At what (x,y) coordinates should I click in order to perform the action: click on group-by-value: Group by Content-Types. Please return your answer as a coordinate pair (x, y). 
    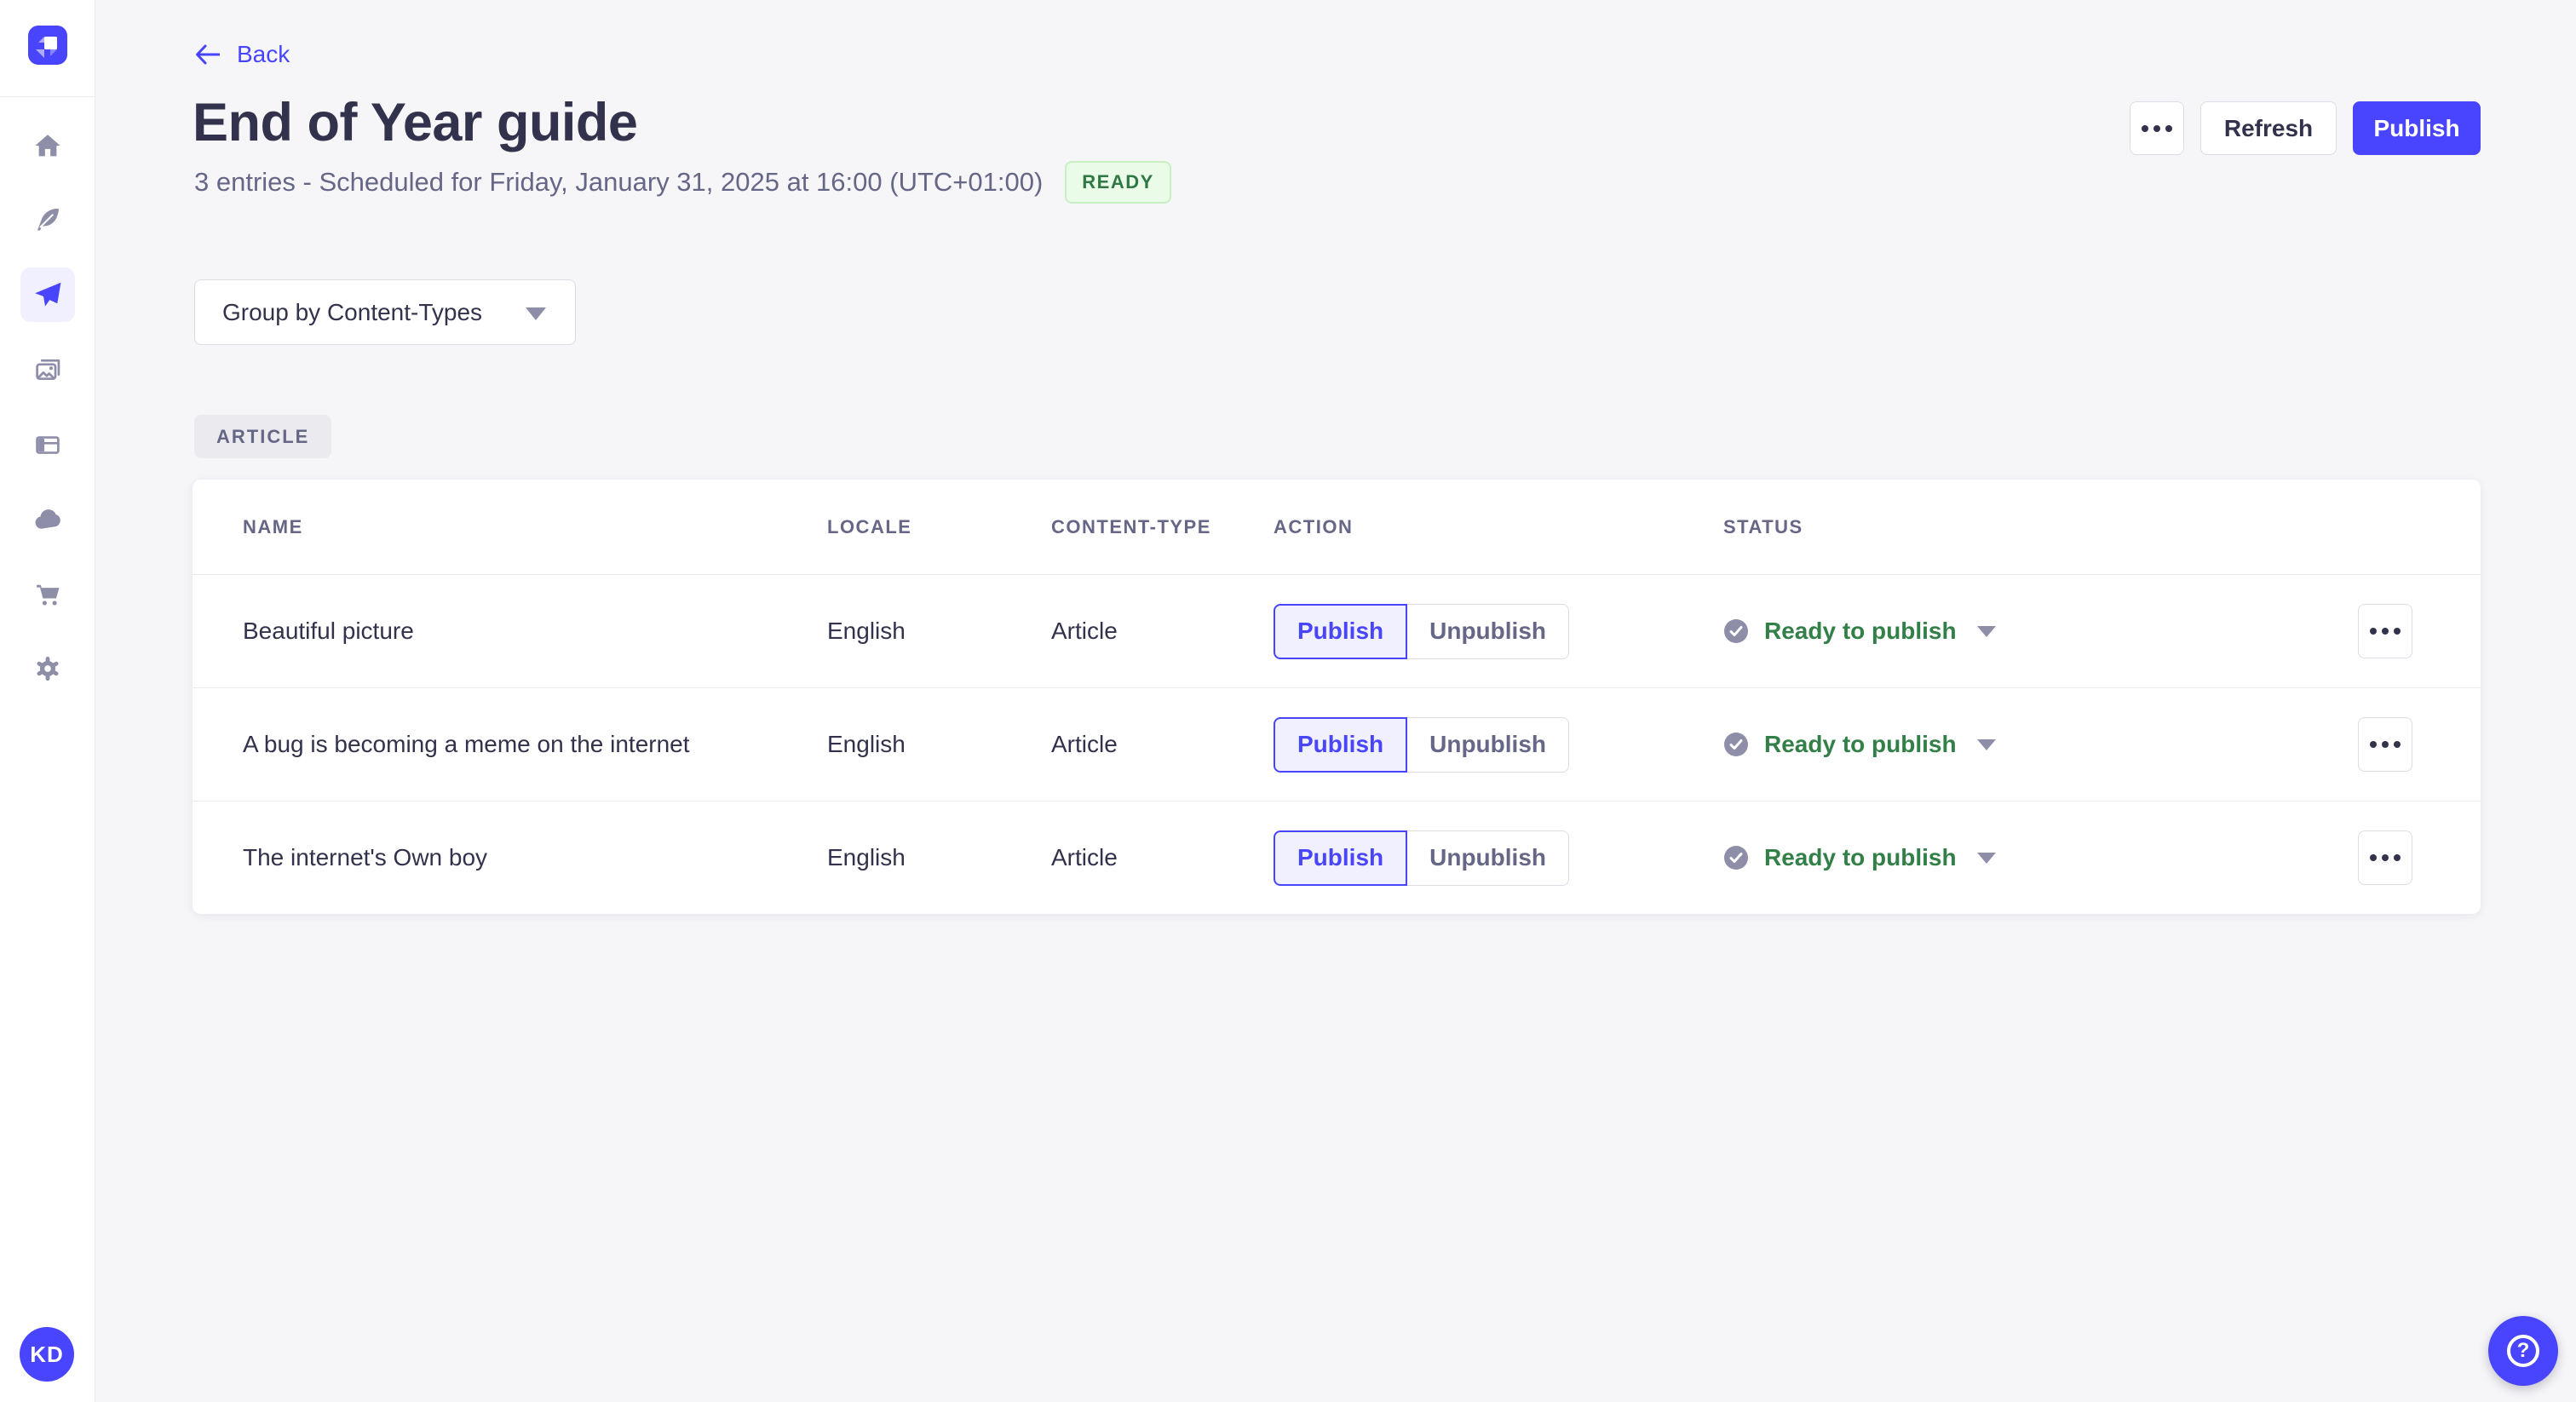
    Looking at the image, I should click on (353, 311).